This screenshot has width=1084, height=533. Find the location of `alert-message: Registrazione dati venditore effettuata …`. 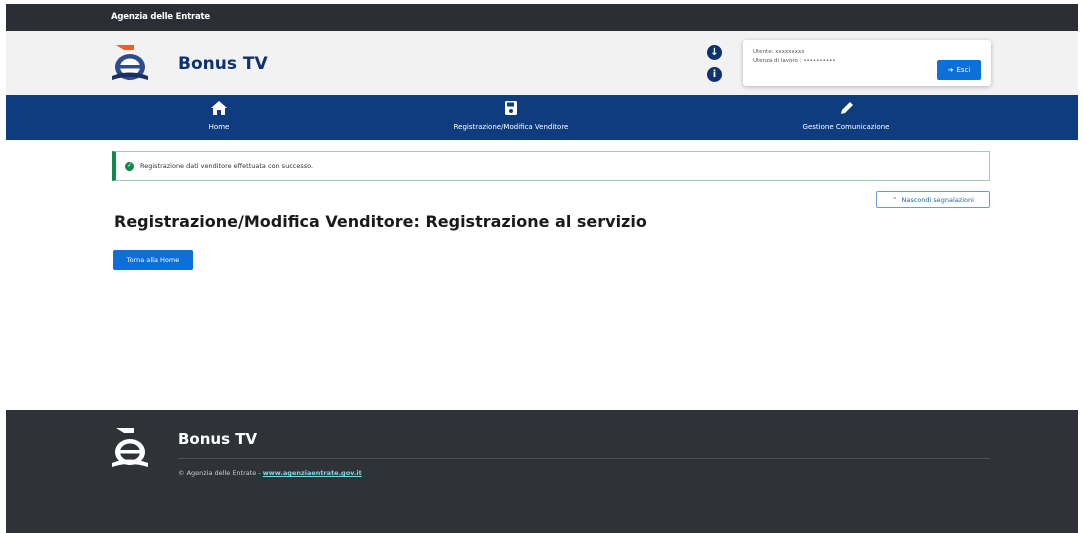

alert-message: Registrazione dati venditore effettuata … is located at coordinates (227, 166).